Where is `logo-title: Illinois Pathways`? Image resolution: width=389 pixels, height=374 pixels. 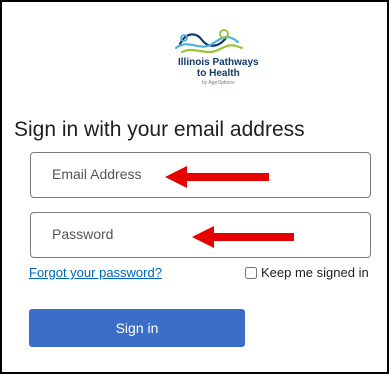
logo-title: Illinois Pathways is located at coordinates (218, 62).